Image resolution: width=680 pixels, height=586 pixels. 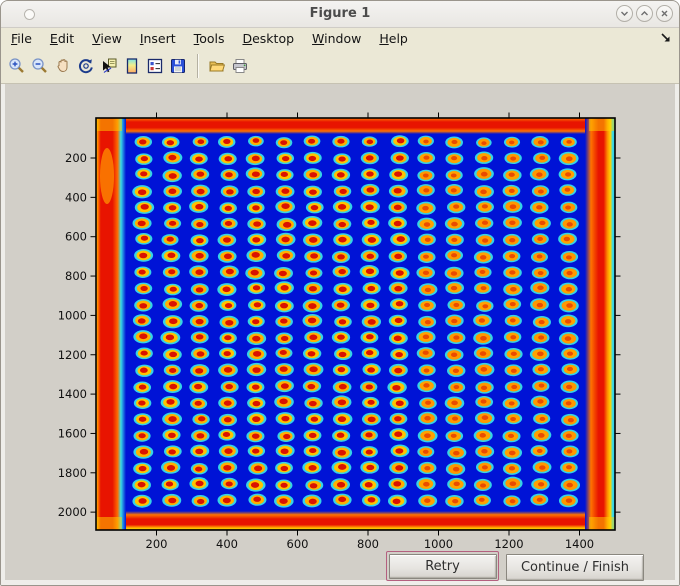 I want to click on retry-focus-ring: Retry, so click(x=442, y=566).